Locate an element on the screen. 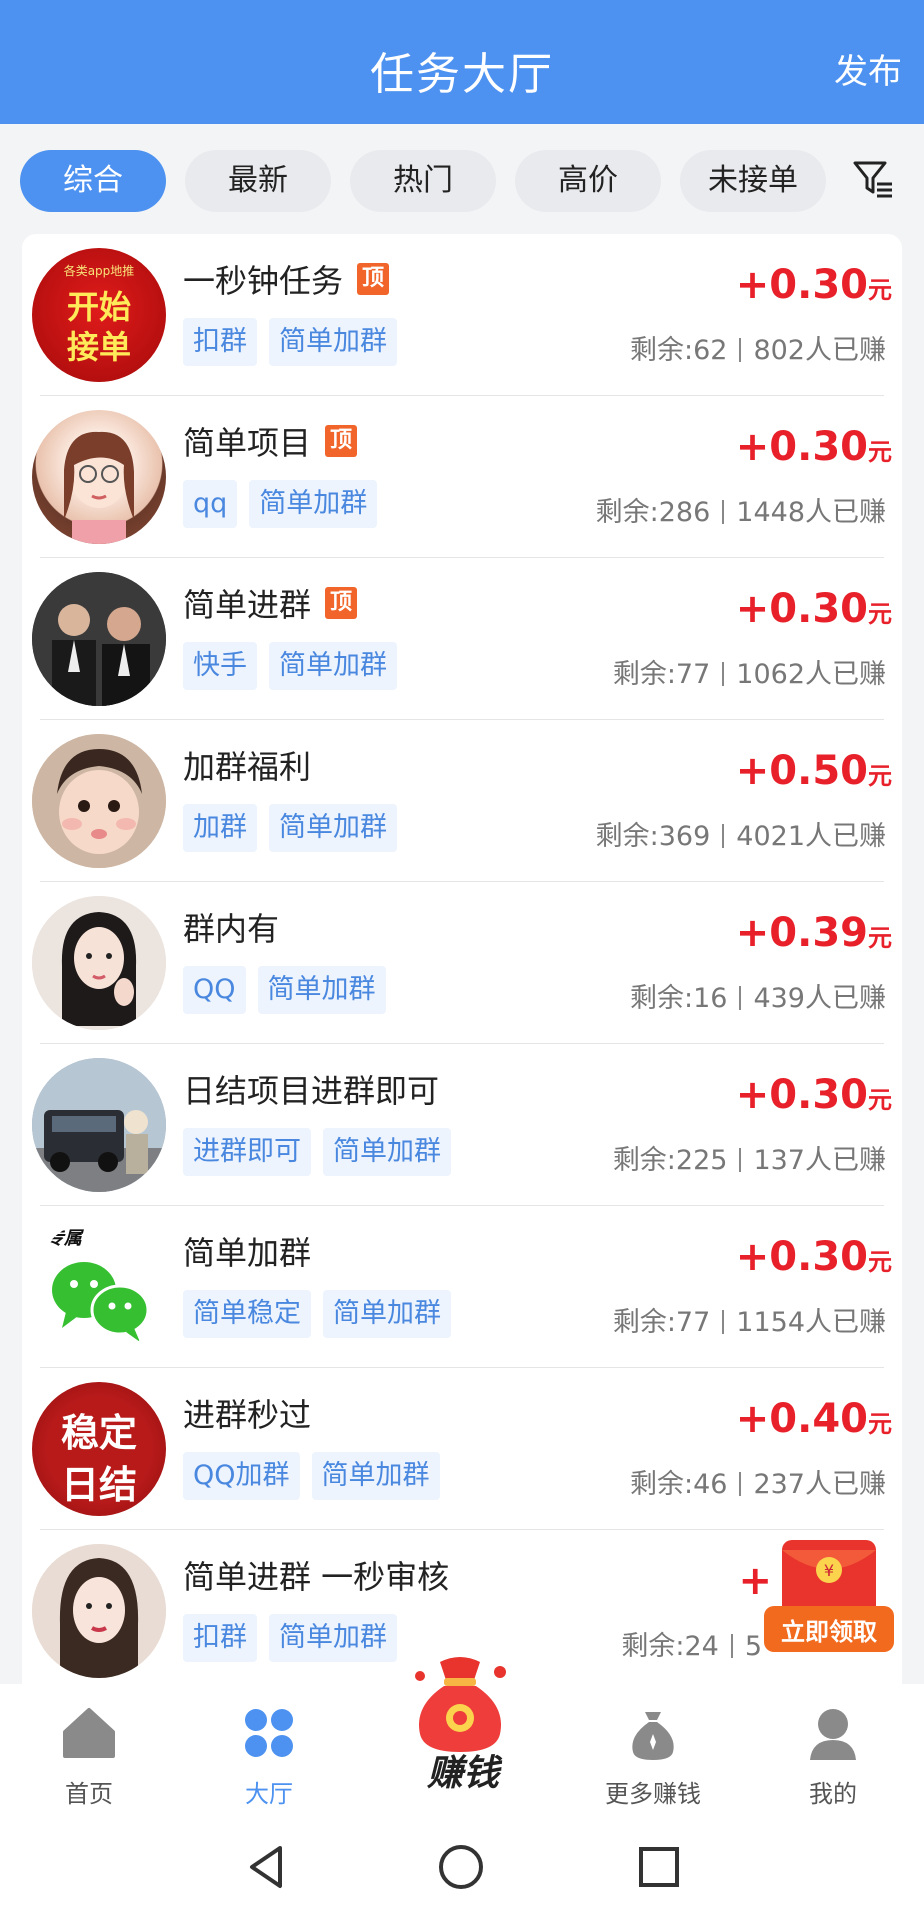 This screenshot has height=1920, width=924. task-stats: 剩余:225 137人已赚 is located at coordinates (749, 1160).